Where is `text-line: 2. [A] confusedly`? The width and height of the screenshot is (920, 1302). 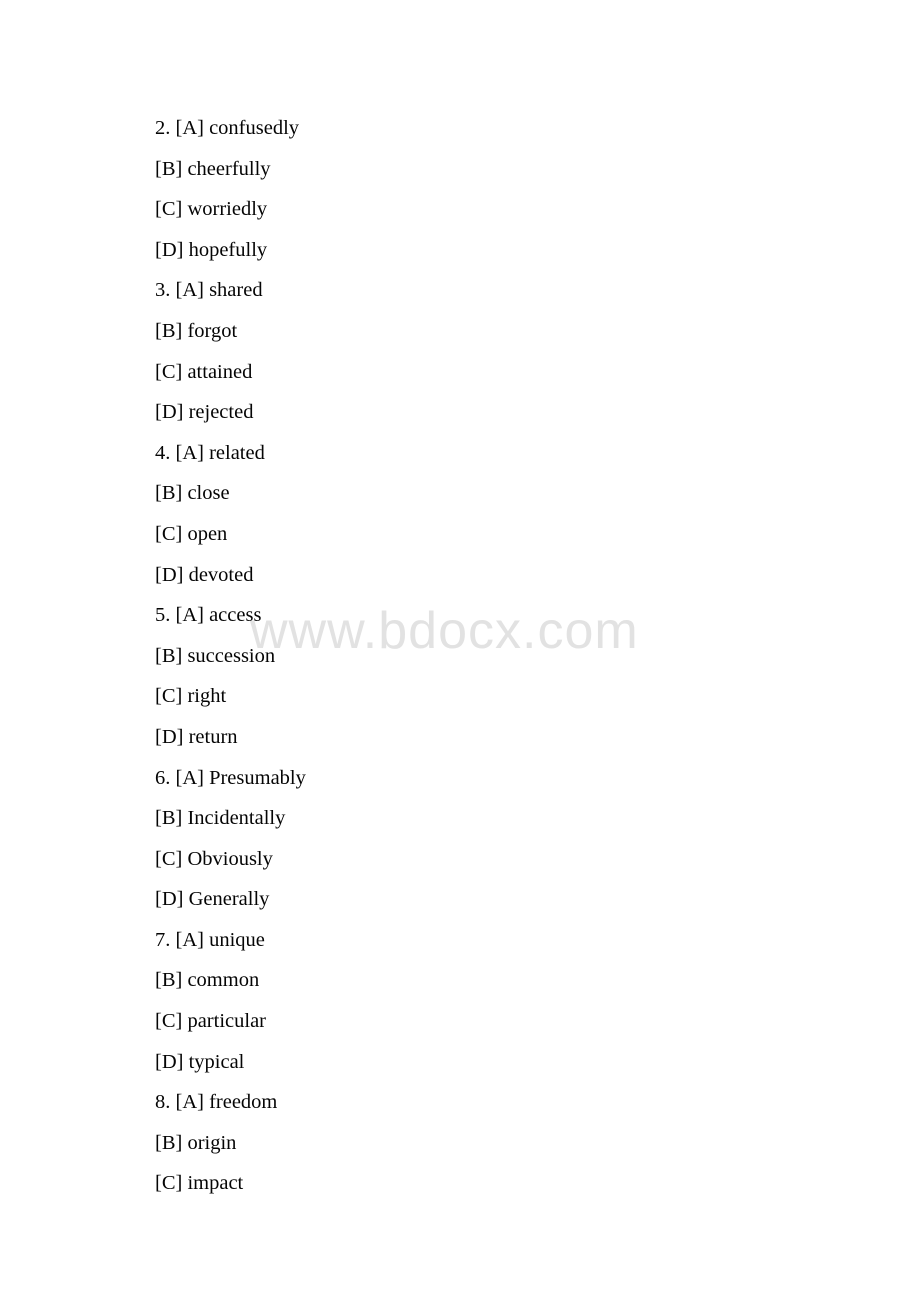 text-line: 2. [A] confusedly is located at coordinates (227, 128).